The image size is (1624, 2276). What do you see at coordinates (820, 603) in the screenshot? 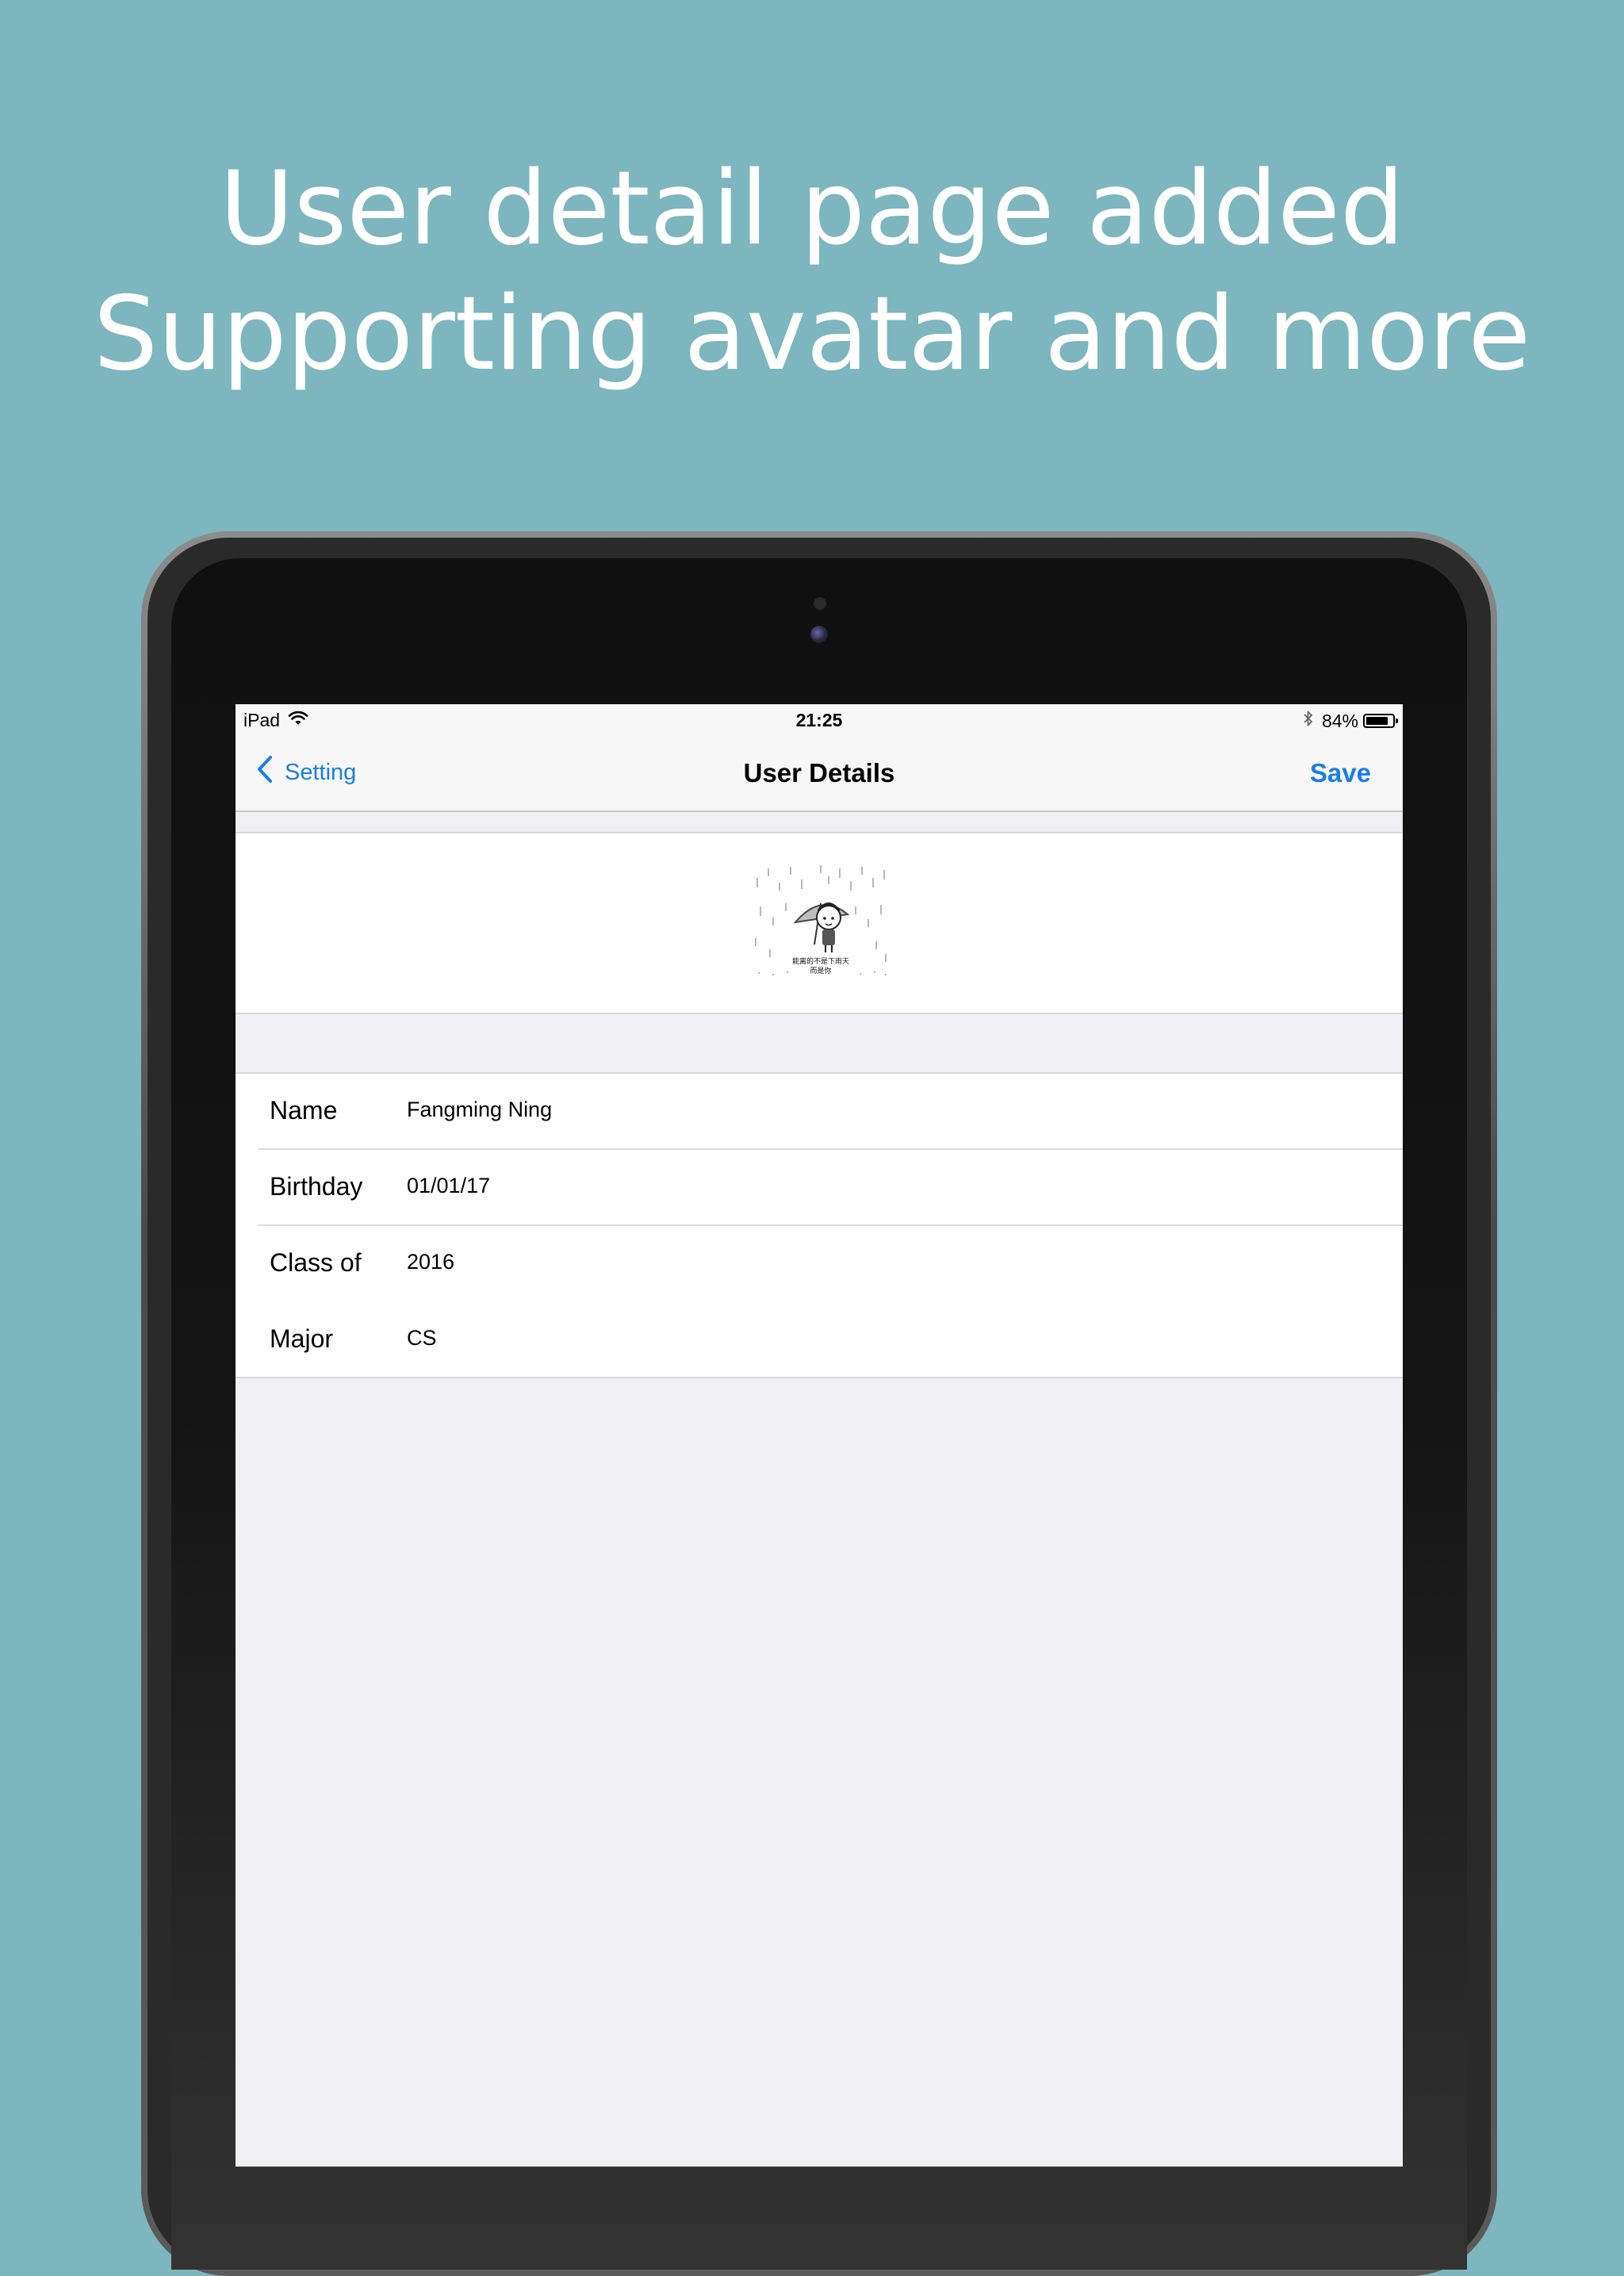
I see `sensor-dot` at bounding box center [820, 603].